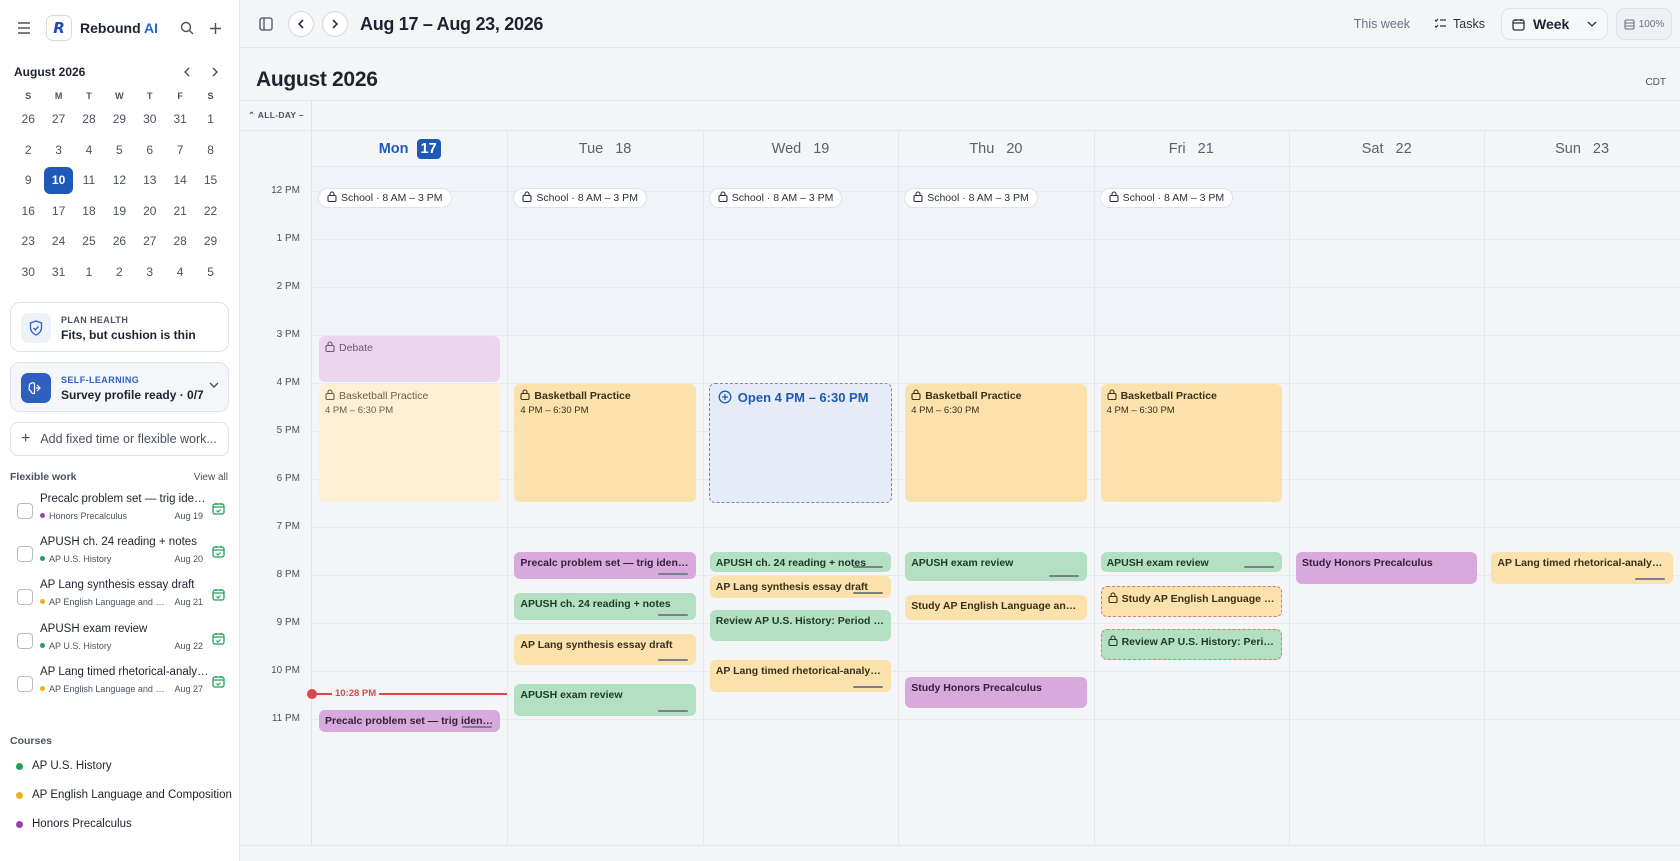 The height and width of the screenshot is (861, 1680). Describe the element at coordinates (74, 824) in the screenshot. I see `course-item: Honors Precalculus` at that location.